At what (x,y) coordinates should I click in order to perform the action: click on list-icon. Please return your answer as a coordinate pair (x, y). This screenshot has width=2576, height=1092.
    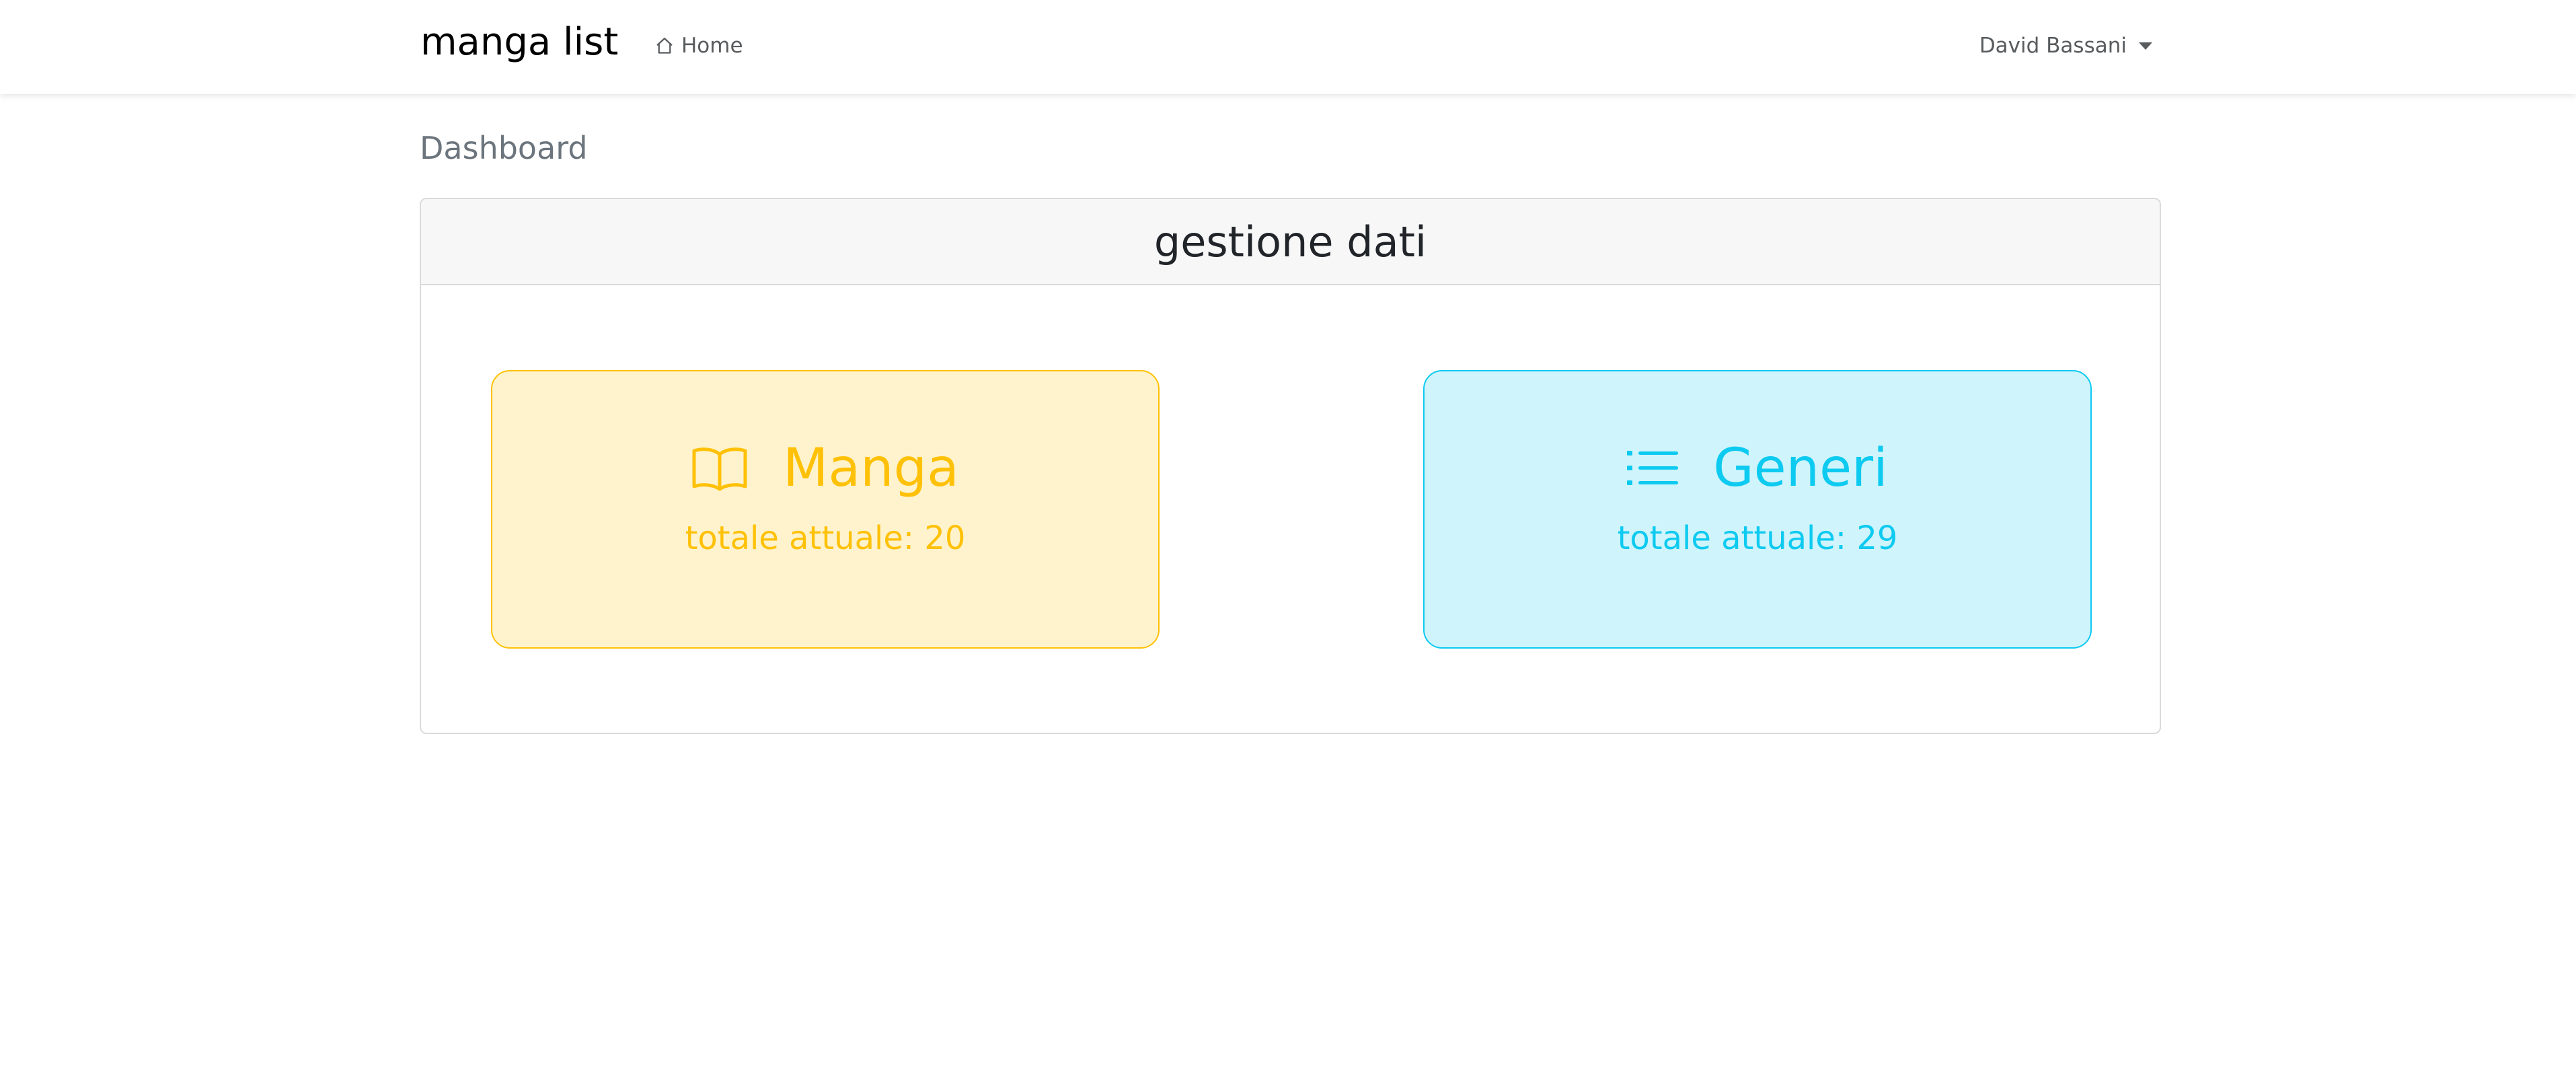
    Looking at the image, I should click on (1653, 468).